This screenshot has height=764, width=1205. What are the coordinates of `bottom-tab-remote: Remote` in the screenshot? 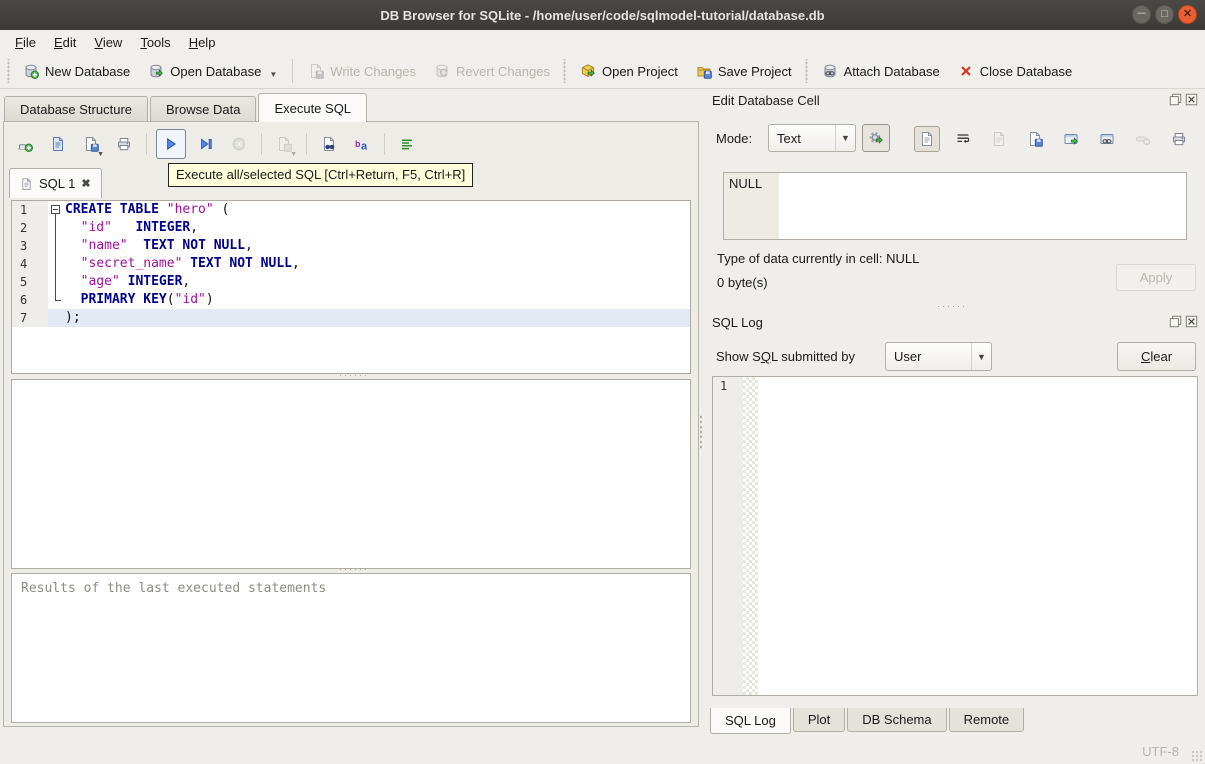 It's located at (986, 720).